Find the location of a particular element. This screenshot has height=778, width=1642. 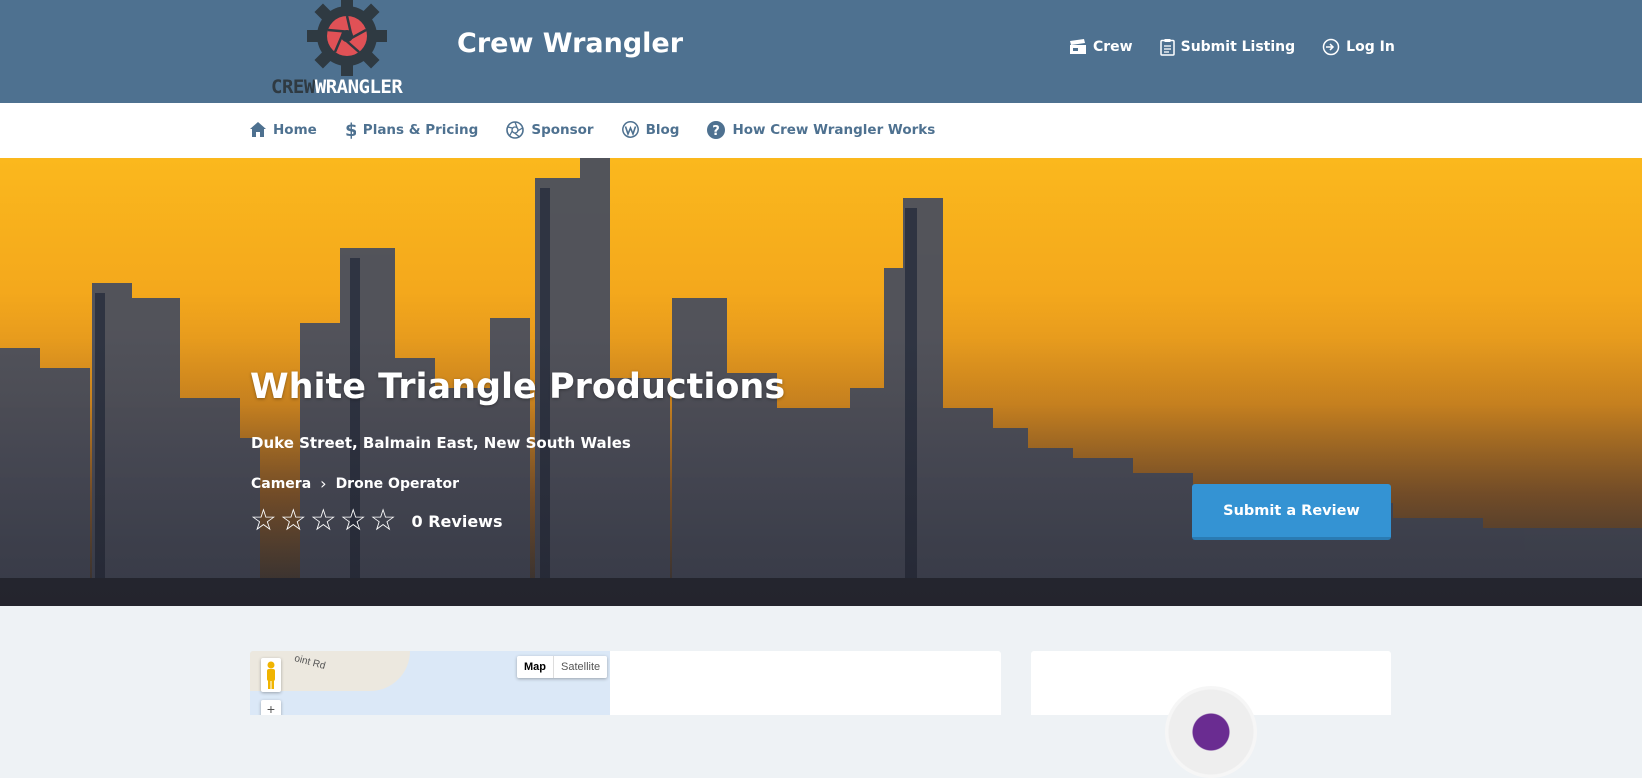

wordpress-icon is located at coordinates (630, 129).